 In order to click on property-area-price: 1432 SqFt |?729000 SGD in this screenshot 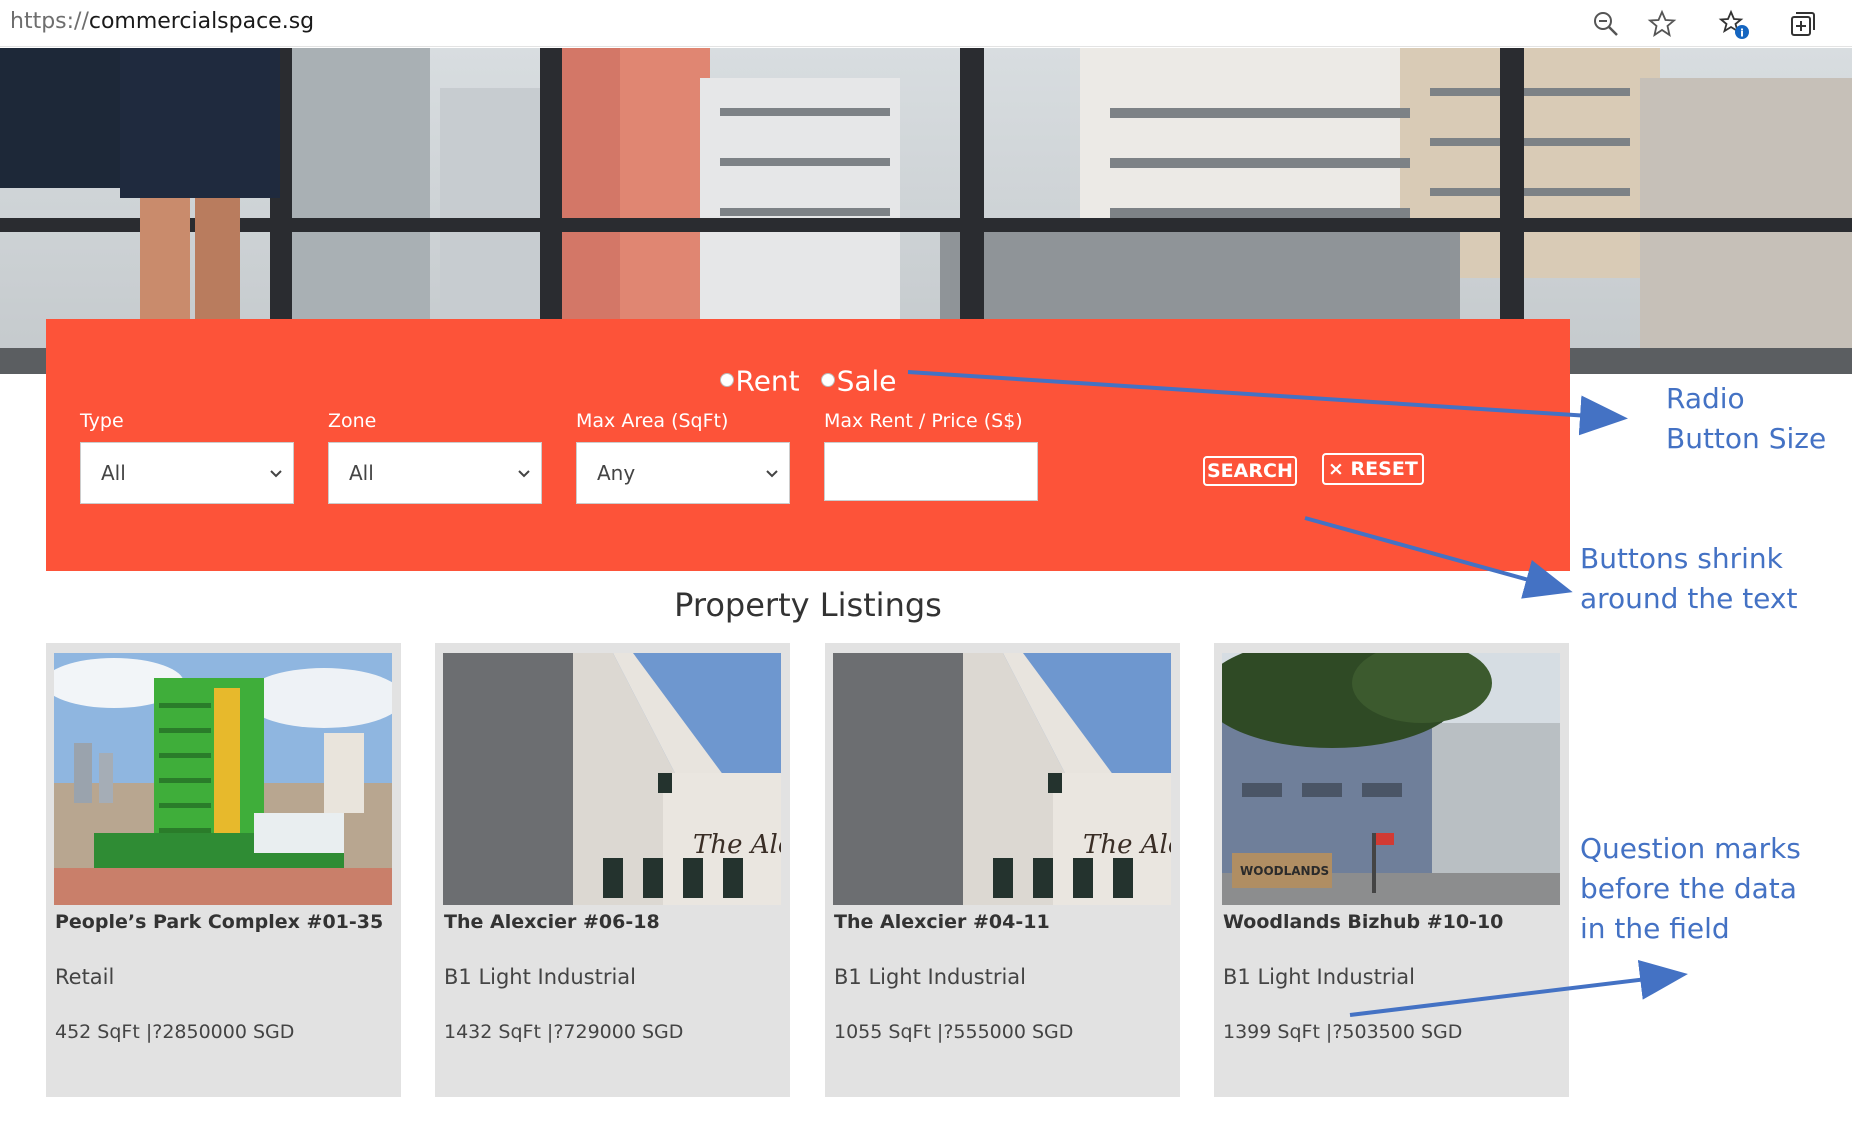, I will do `click(564, 1032)`.